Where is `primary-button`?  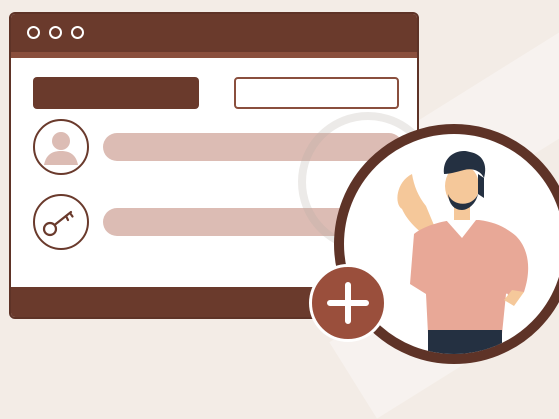
primary-button is located at coordinates (116, 93).